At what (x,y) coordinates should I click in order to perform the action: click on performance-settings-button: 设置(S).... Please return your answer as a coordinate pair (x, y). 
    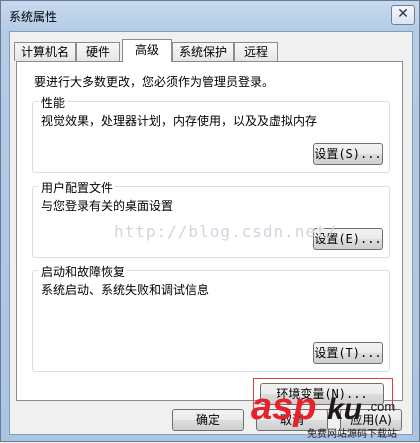
    Looking at the image, I should click on (348, 154).